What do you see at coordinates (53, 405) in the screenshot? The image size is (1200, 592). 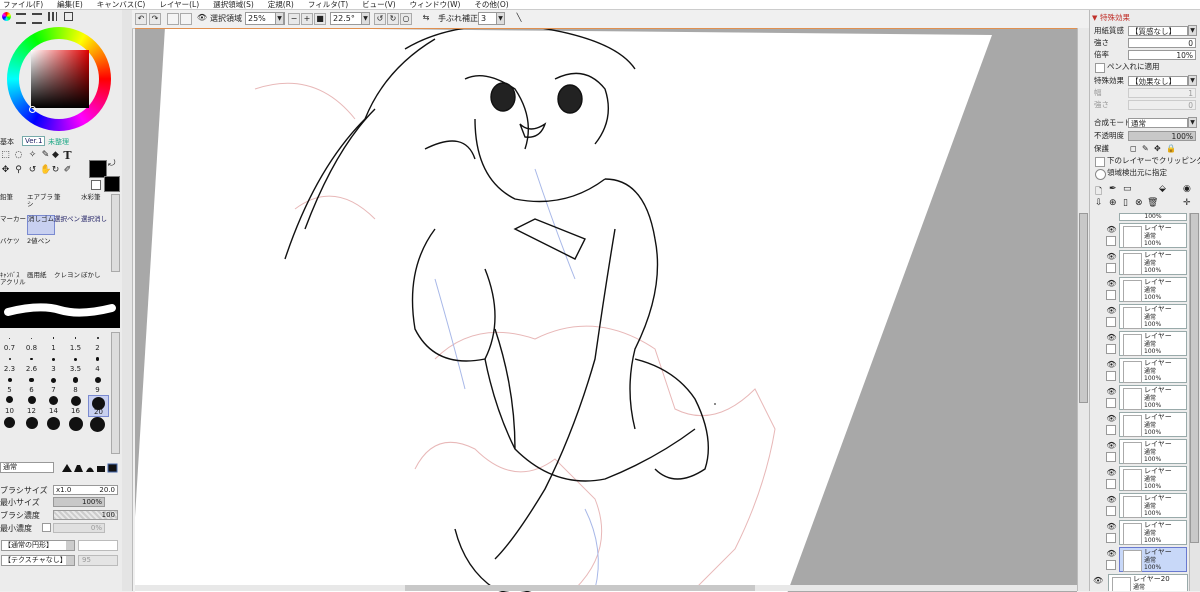 I see `brush-size-14: 14` at bounding box center [53, 405].